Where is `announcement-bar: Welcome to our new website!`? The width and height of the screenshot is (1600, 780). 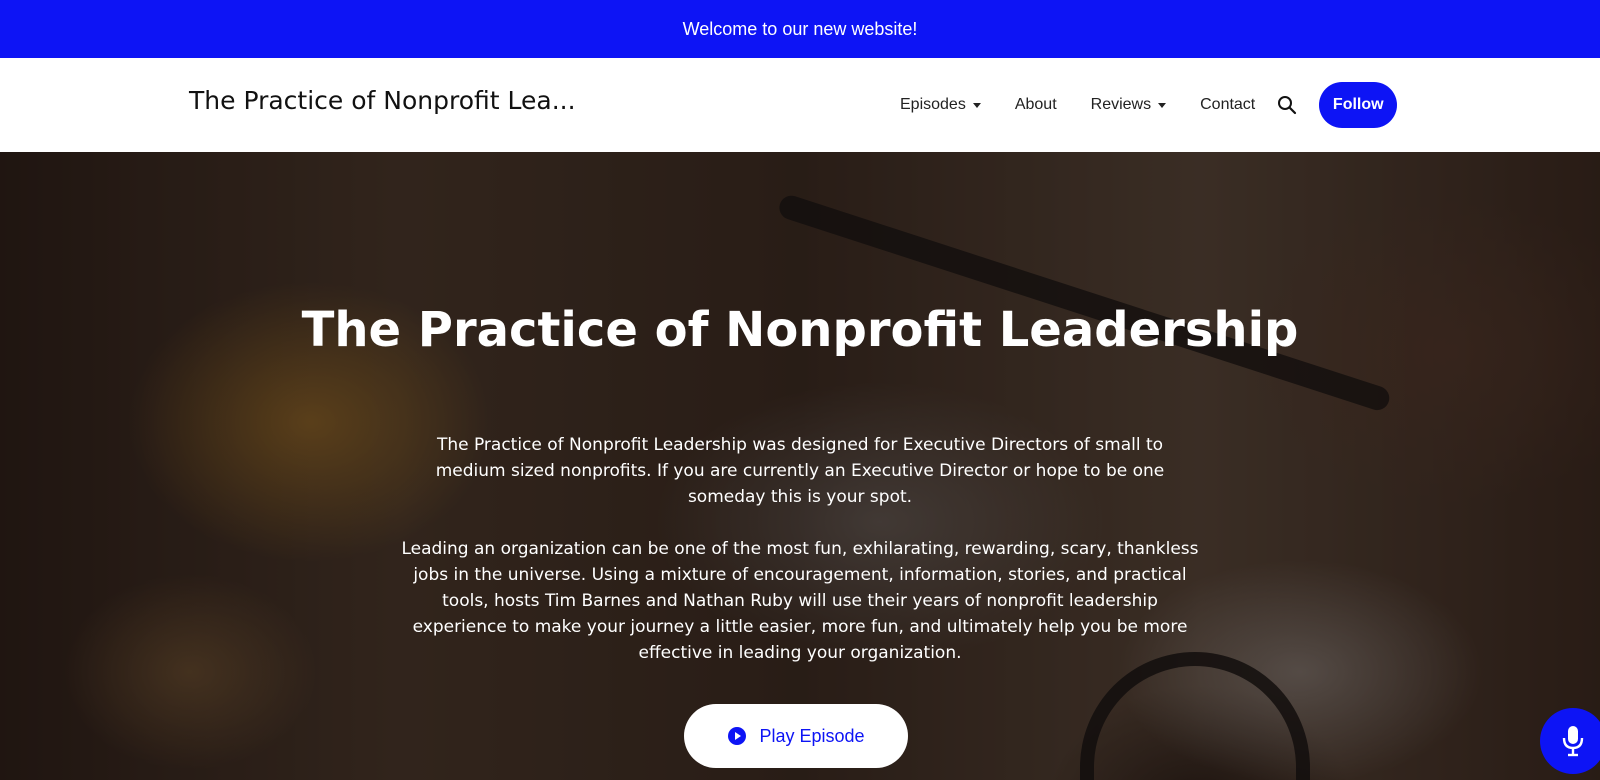 announcement-bar: Welcome to our new website! is located at coordinates (800, 29).